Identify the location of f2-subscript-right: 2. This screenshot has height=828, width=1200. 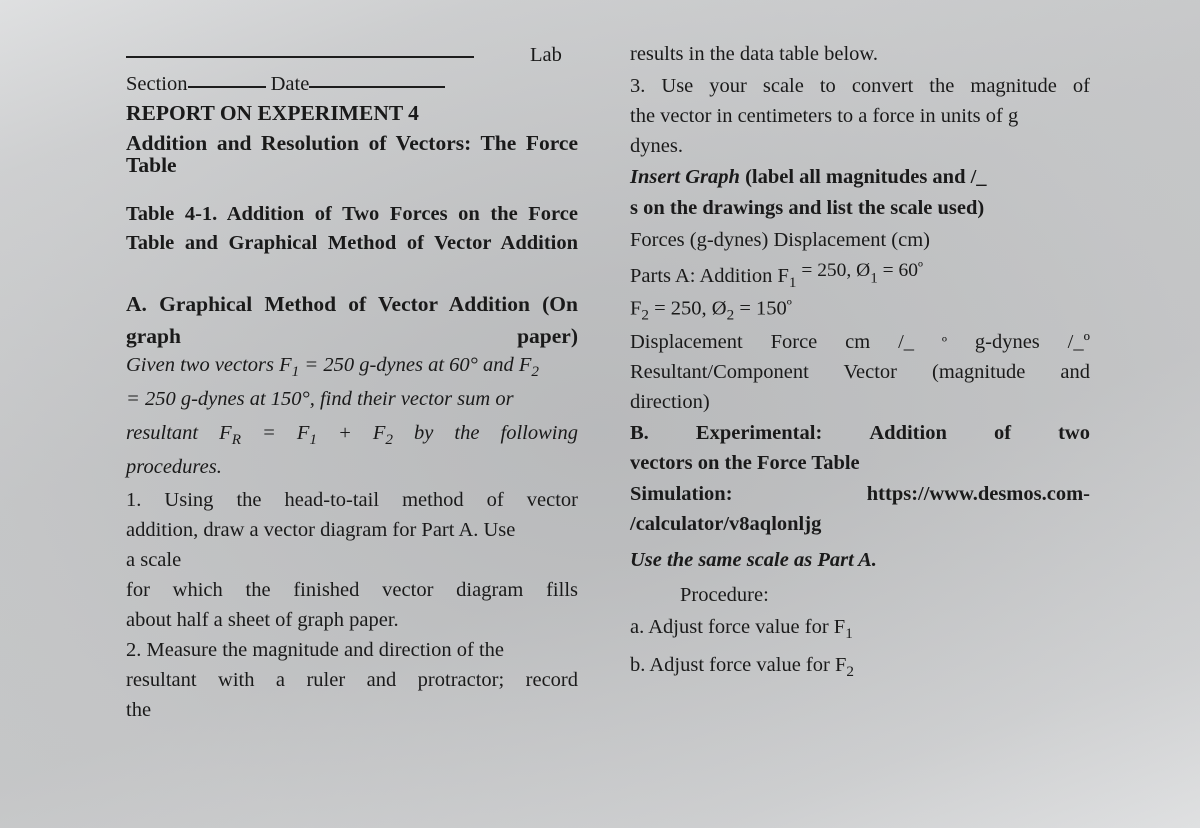
(645, 315).